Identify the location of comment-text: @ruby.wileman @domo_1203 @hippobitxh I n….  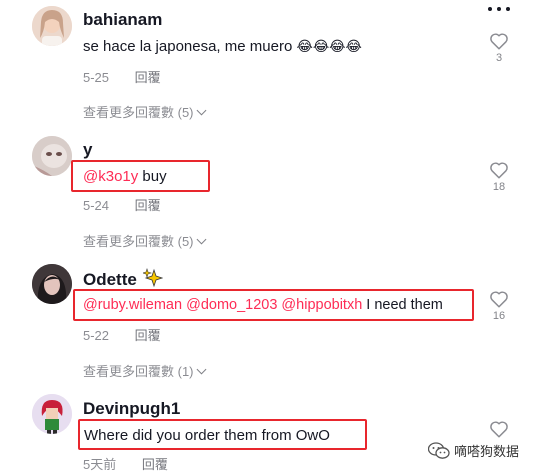
(263, 305).